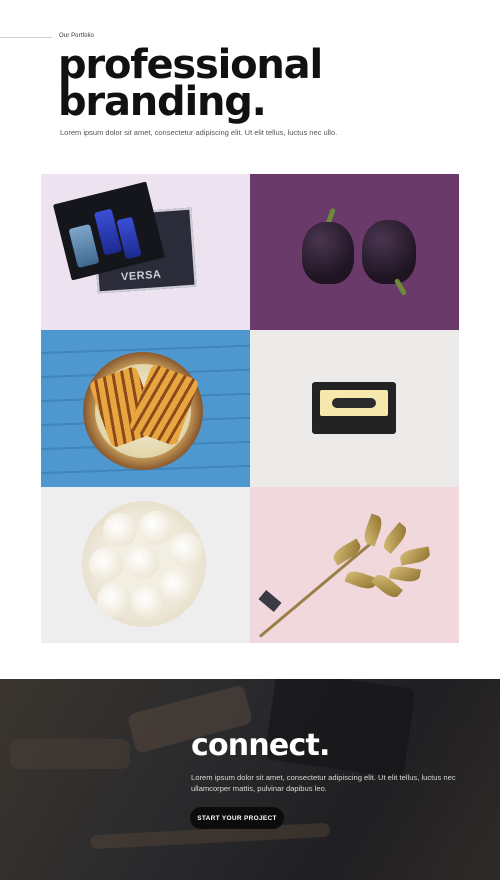 The width and height of the screenshot is (500, 880). Describe the element at coordinates (317, 588) in the screenshot. I see `branch-shape` at that location.